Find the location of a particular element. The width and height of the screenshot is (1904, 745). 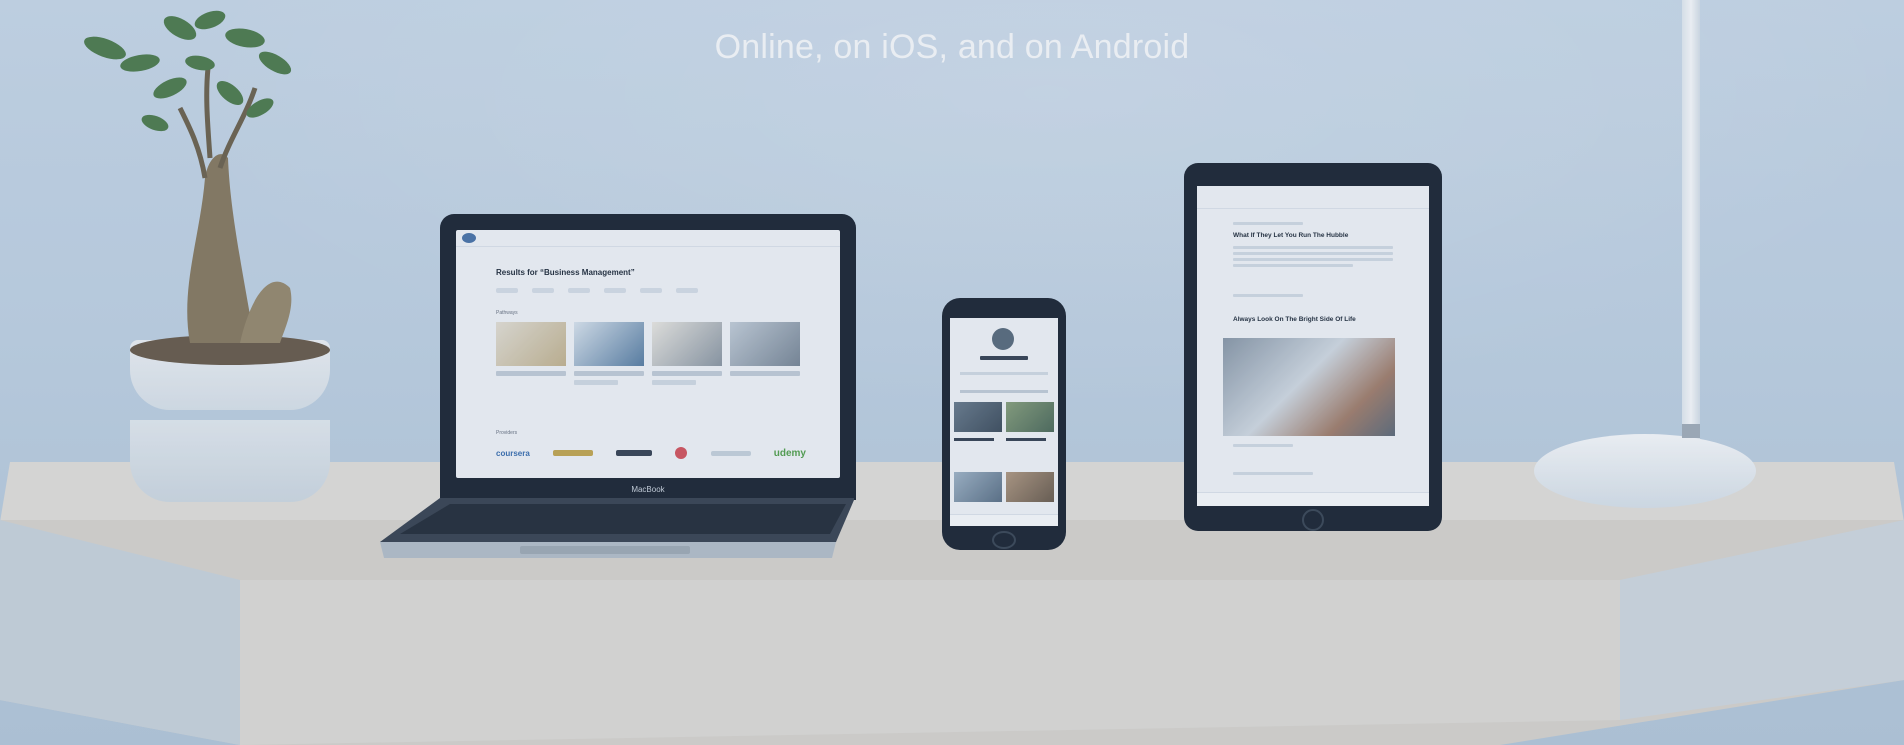

article-title: What If They Let You Run The Hubble is located at coordinates (1291, 235).